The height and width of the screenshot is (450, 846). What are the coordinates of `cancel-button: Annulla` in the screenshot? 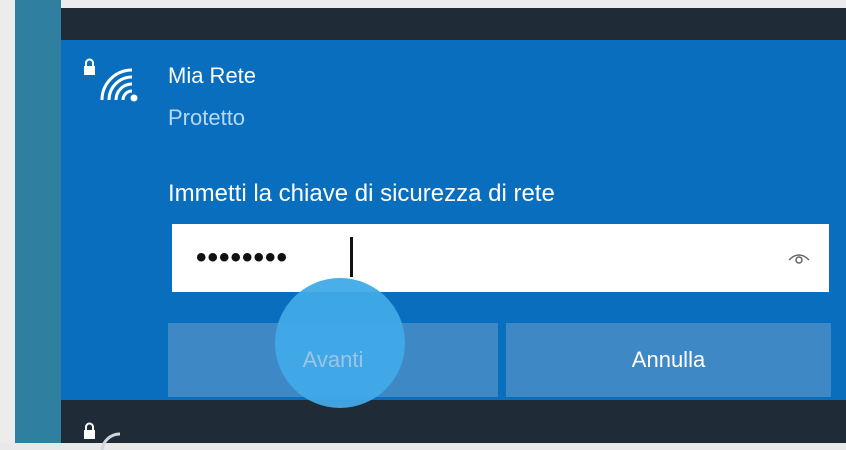 It's located at (668, 360).